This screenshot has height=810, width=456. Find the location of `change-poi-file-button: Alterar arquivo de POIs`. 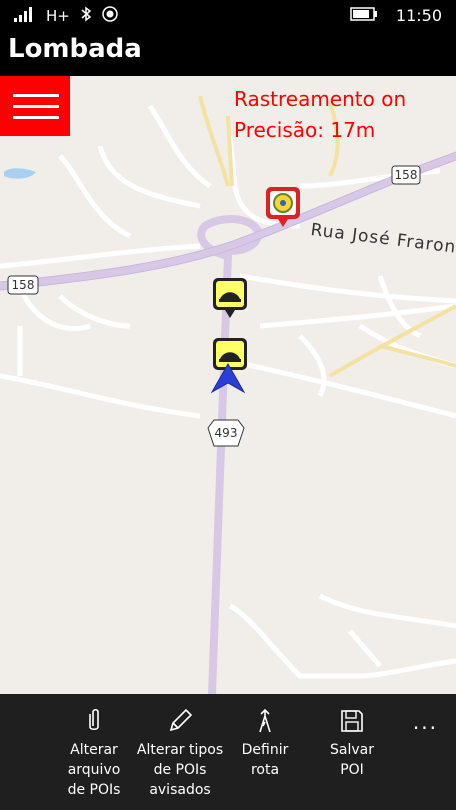

change-poi-file-button: Alterar arquivo de POIs is located at coordinates (94, 754).